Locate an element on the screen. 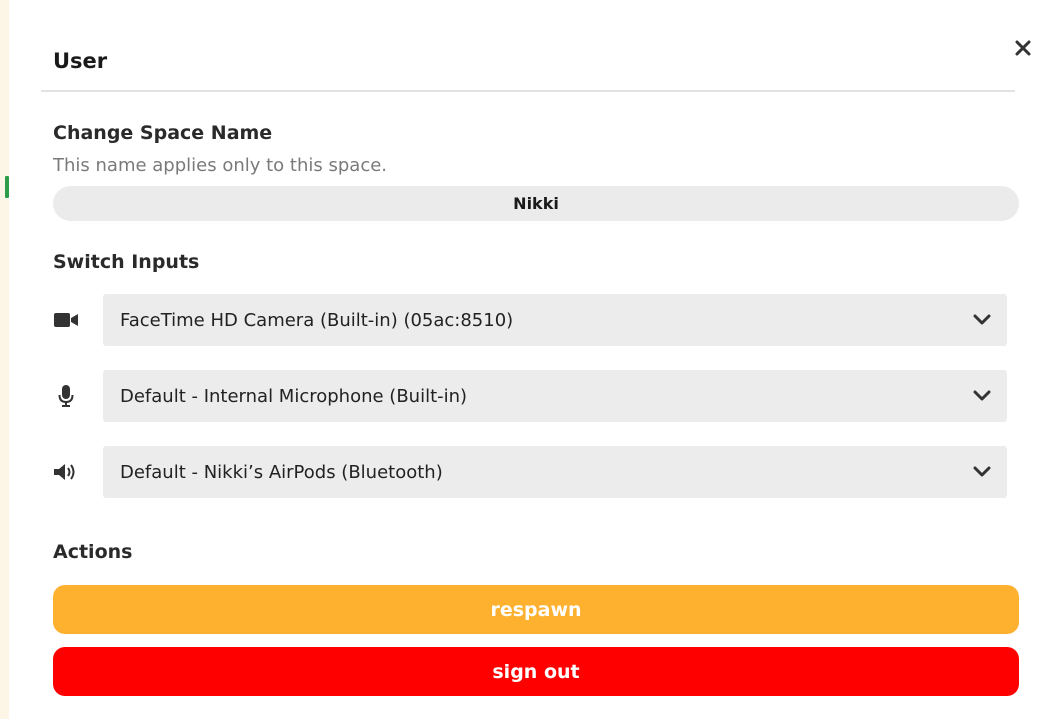  speaker-select: Default - Nikki’s AirPods (Bluetooth) is located at coordinates (555, 472).